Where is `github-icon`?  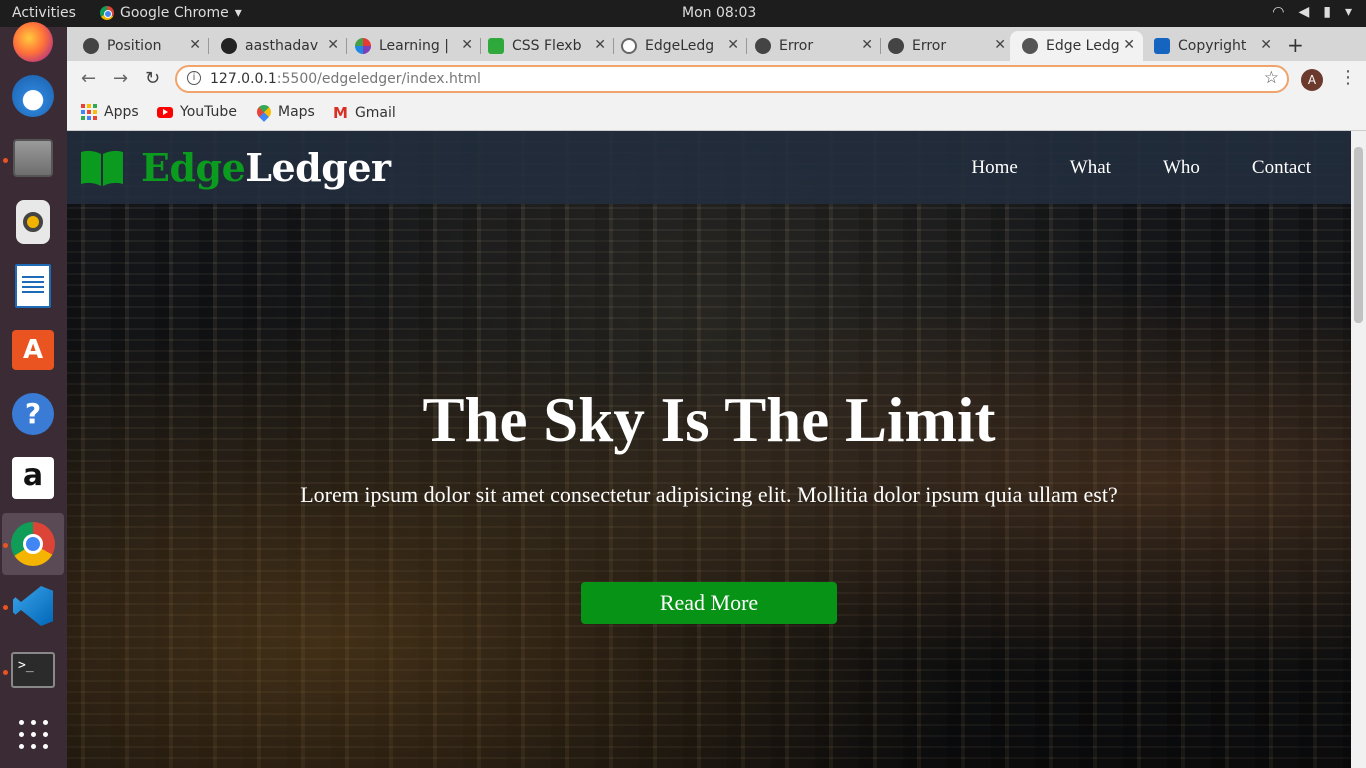 github-icon is located at coordinates (229, 46).